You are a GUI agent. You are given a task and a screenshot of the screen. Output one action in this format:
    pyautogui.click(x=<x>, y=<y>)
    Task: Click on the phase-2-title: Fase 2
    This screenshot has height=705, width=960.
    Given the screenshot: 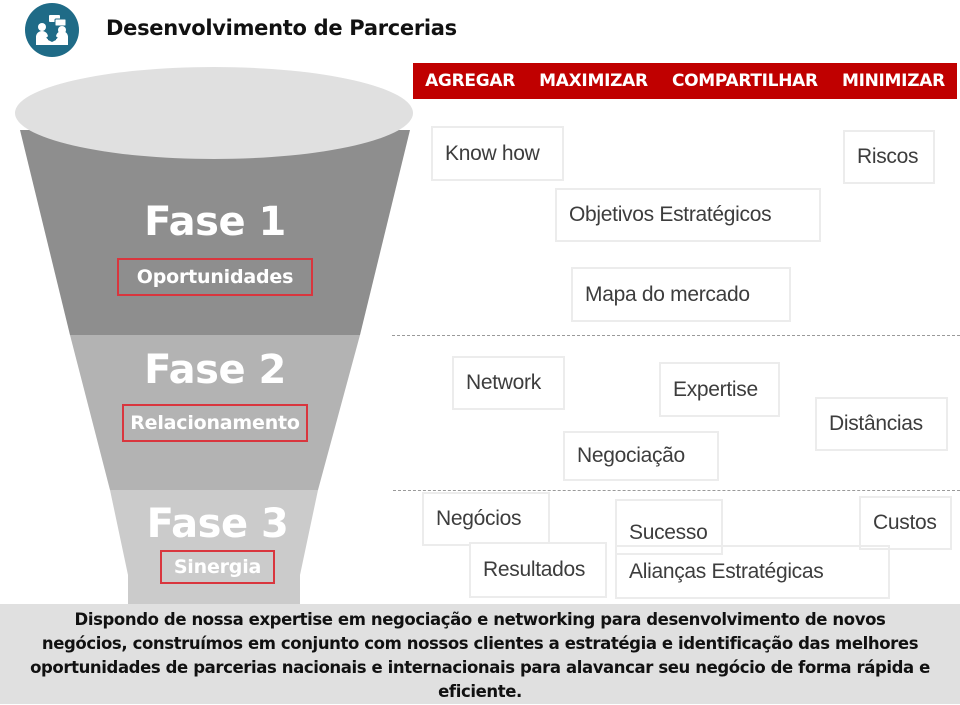 What is the action you would take?
    pyautogui.click(x=215, y=370)
    